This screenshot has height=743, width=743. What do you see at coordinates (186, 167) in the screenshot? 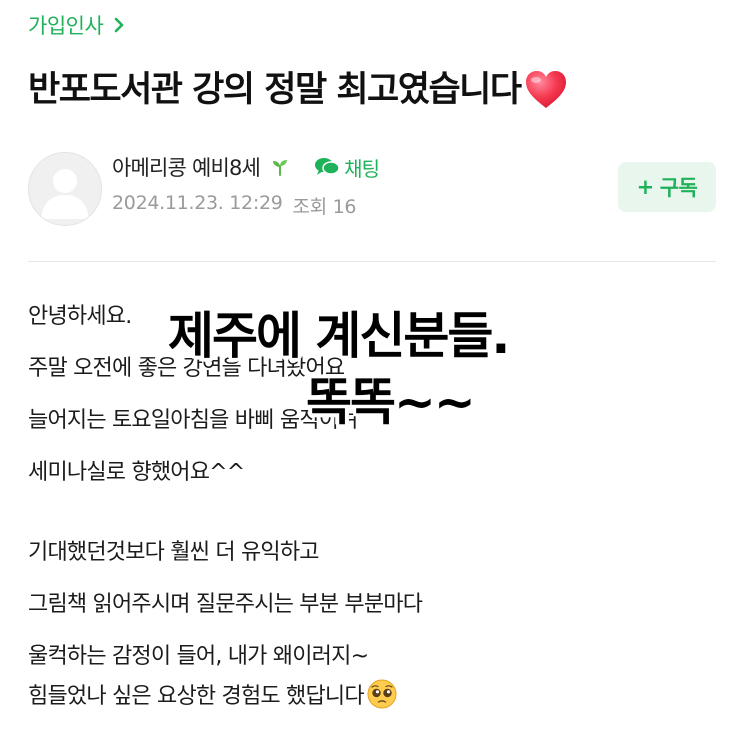
I see `author-name: 아메리콩 예비8세` at bounding box center [186, 167].